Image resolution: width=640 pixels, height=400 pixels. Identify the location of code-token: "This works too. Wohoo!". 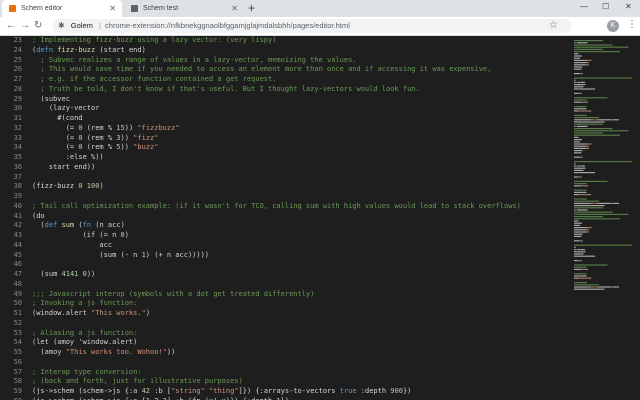
(116, 352).